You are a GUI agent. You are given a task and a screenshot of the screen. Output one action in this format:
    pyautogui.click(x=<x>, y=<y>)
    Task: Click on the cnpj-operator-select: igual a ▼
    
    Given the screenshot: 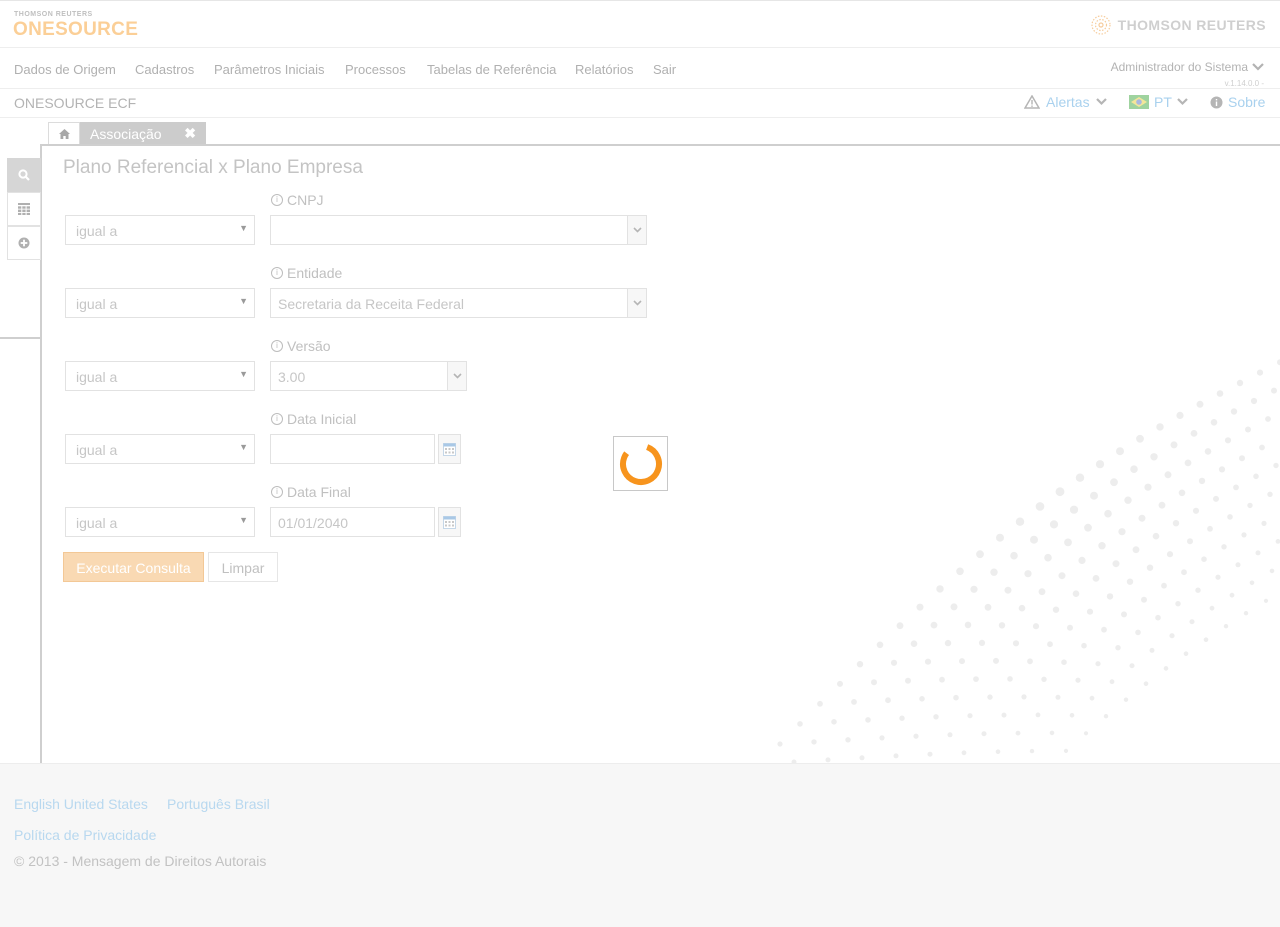 What is the action you would take?
    pyautogui.click(x=160, y=230)
    